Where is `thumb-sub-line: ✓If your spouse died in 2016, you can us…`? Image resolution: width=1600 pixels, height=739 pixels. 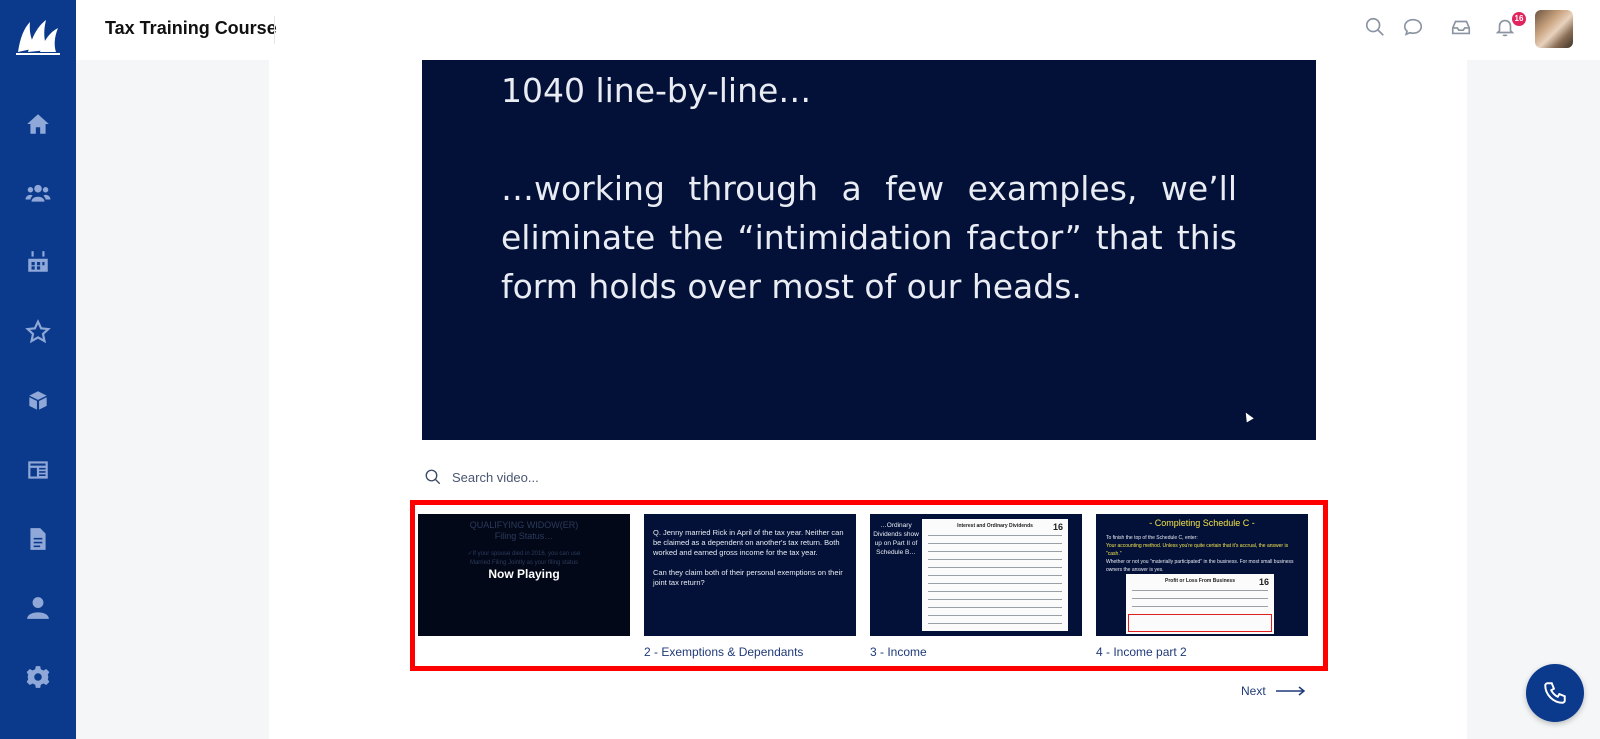 thumb-sub-line: ✓If your spouse died in 2016, you can us… is located at coordinates (524, 554).